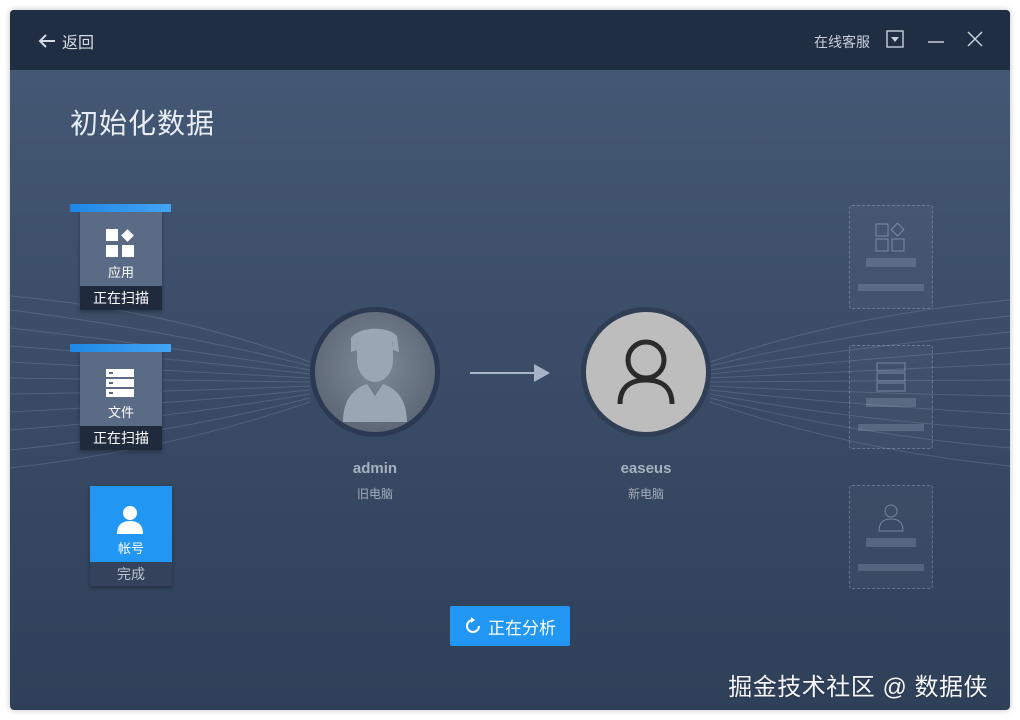  What do you see at coordinates (120, 243) in the screenshot?
I see `apps-icon` at bounding box center [120, 243].